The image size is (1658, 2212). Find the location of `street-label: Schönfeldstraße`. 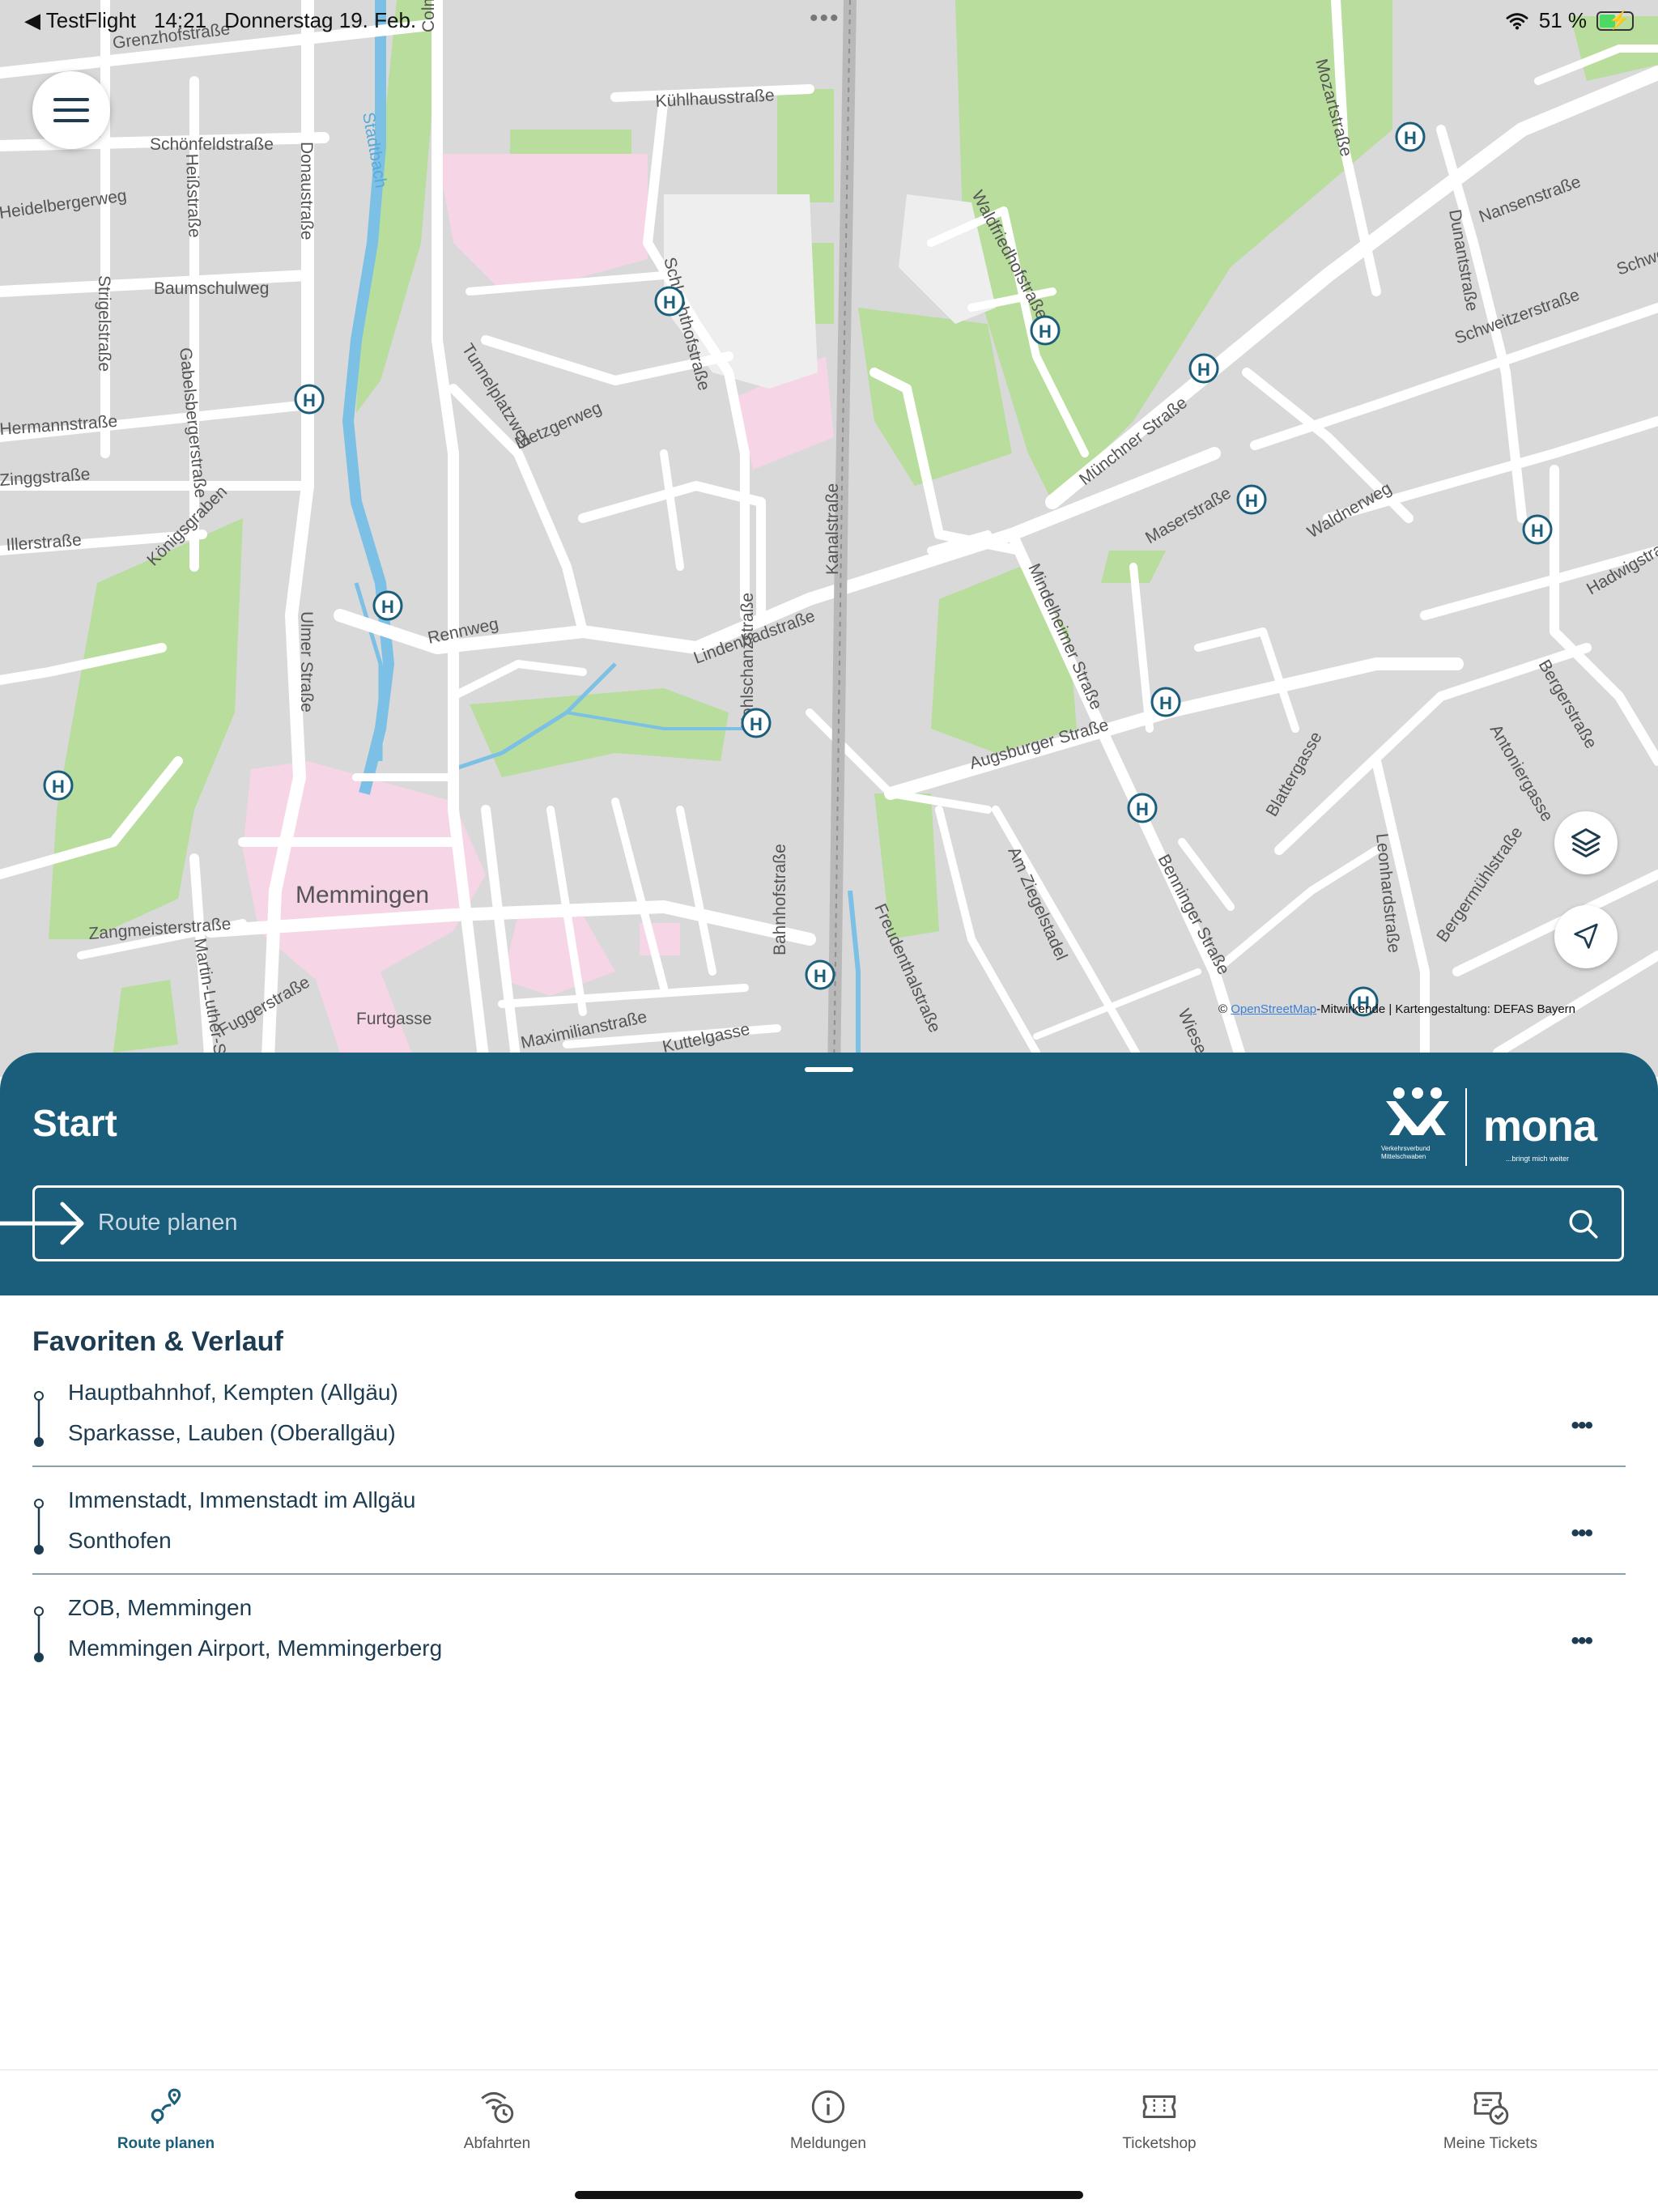

street-label: Schönfeldstraße is located at coordinates (212, 144).